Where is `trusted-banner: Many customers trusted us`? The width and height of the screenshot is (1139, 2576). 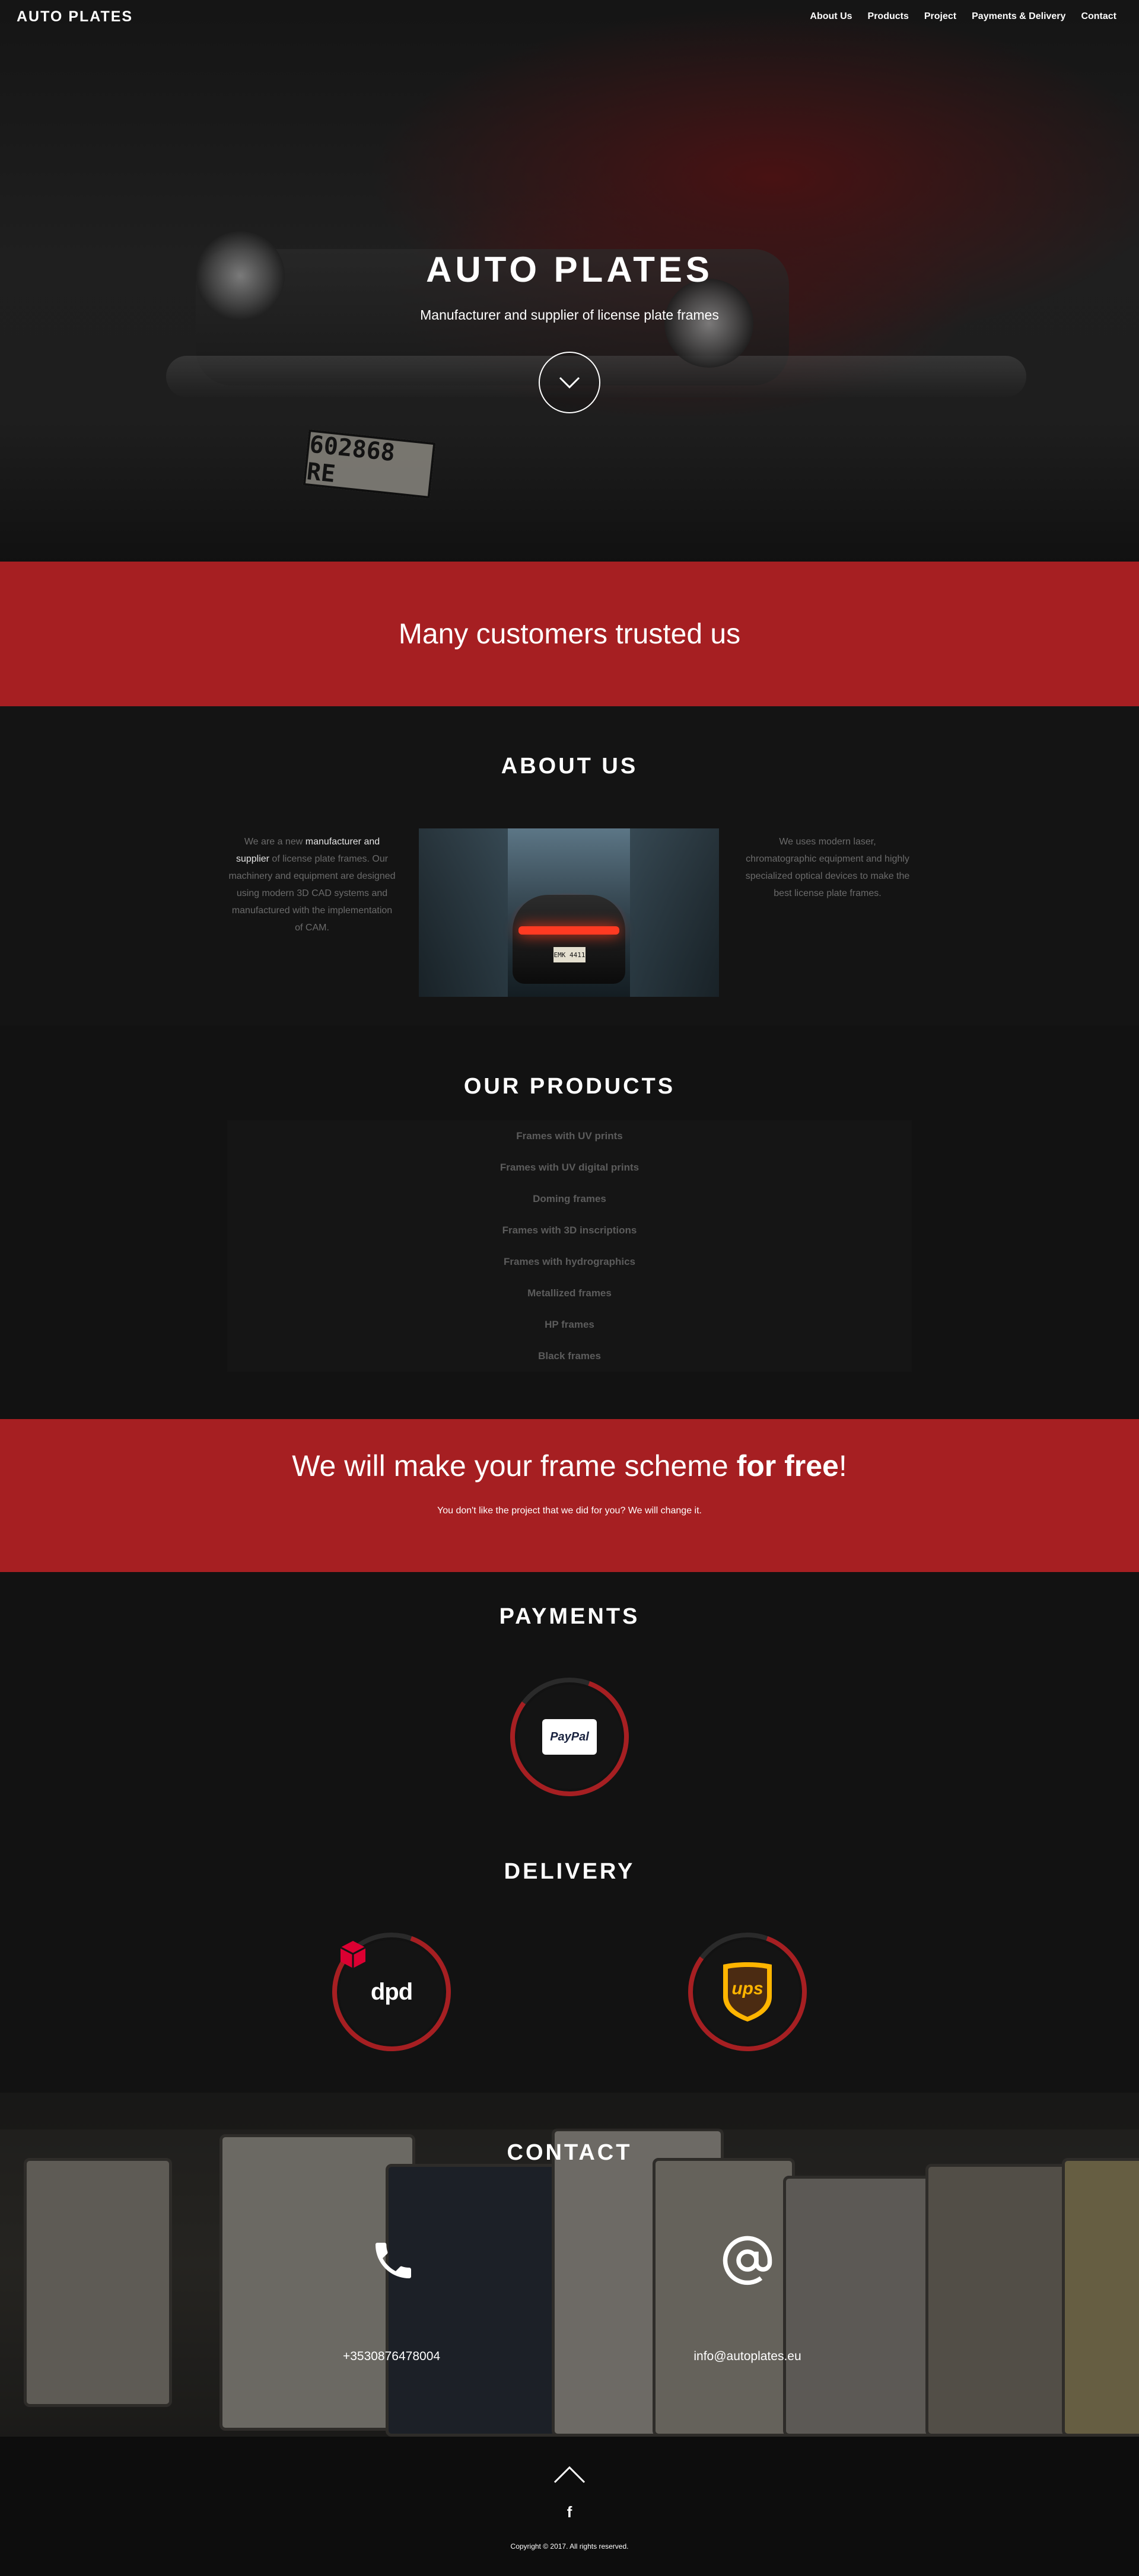
trusted-banner: Many customers trusted us is located at coordinates (569, 634).